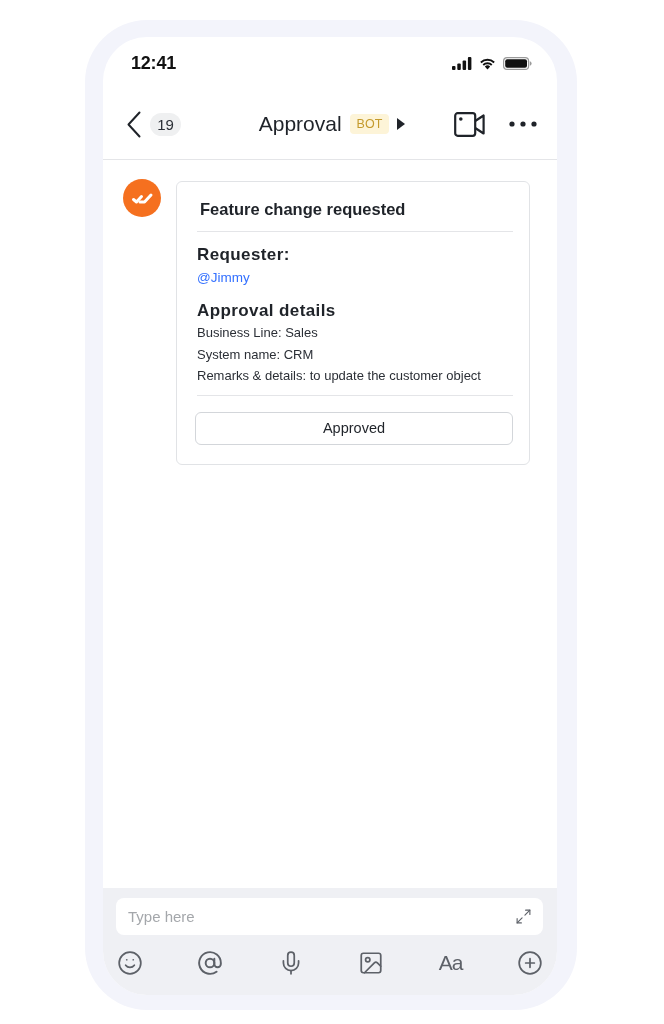 This screenshot has height=1024, width=664. What do you see at coordinates (469, 124) in the screenshot?
I see `video-camera-icon` at bounding box center [469, 124].